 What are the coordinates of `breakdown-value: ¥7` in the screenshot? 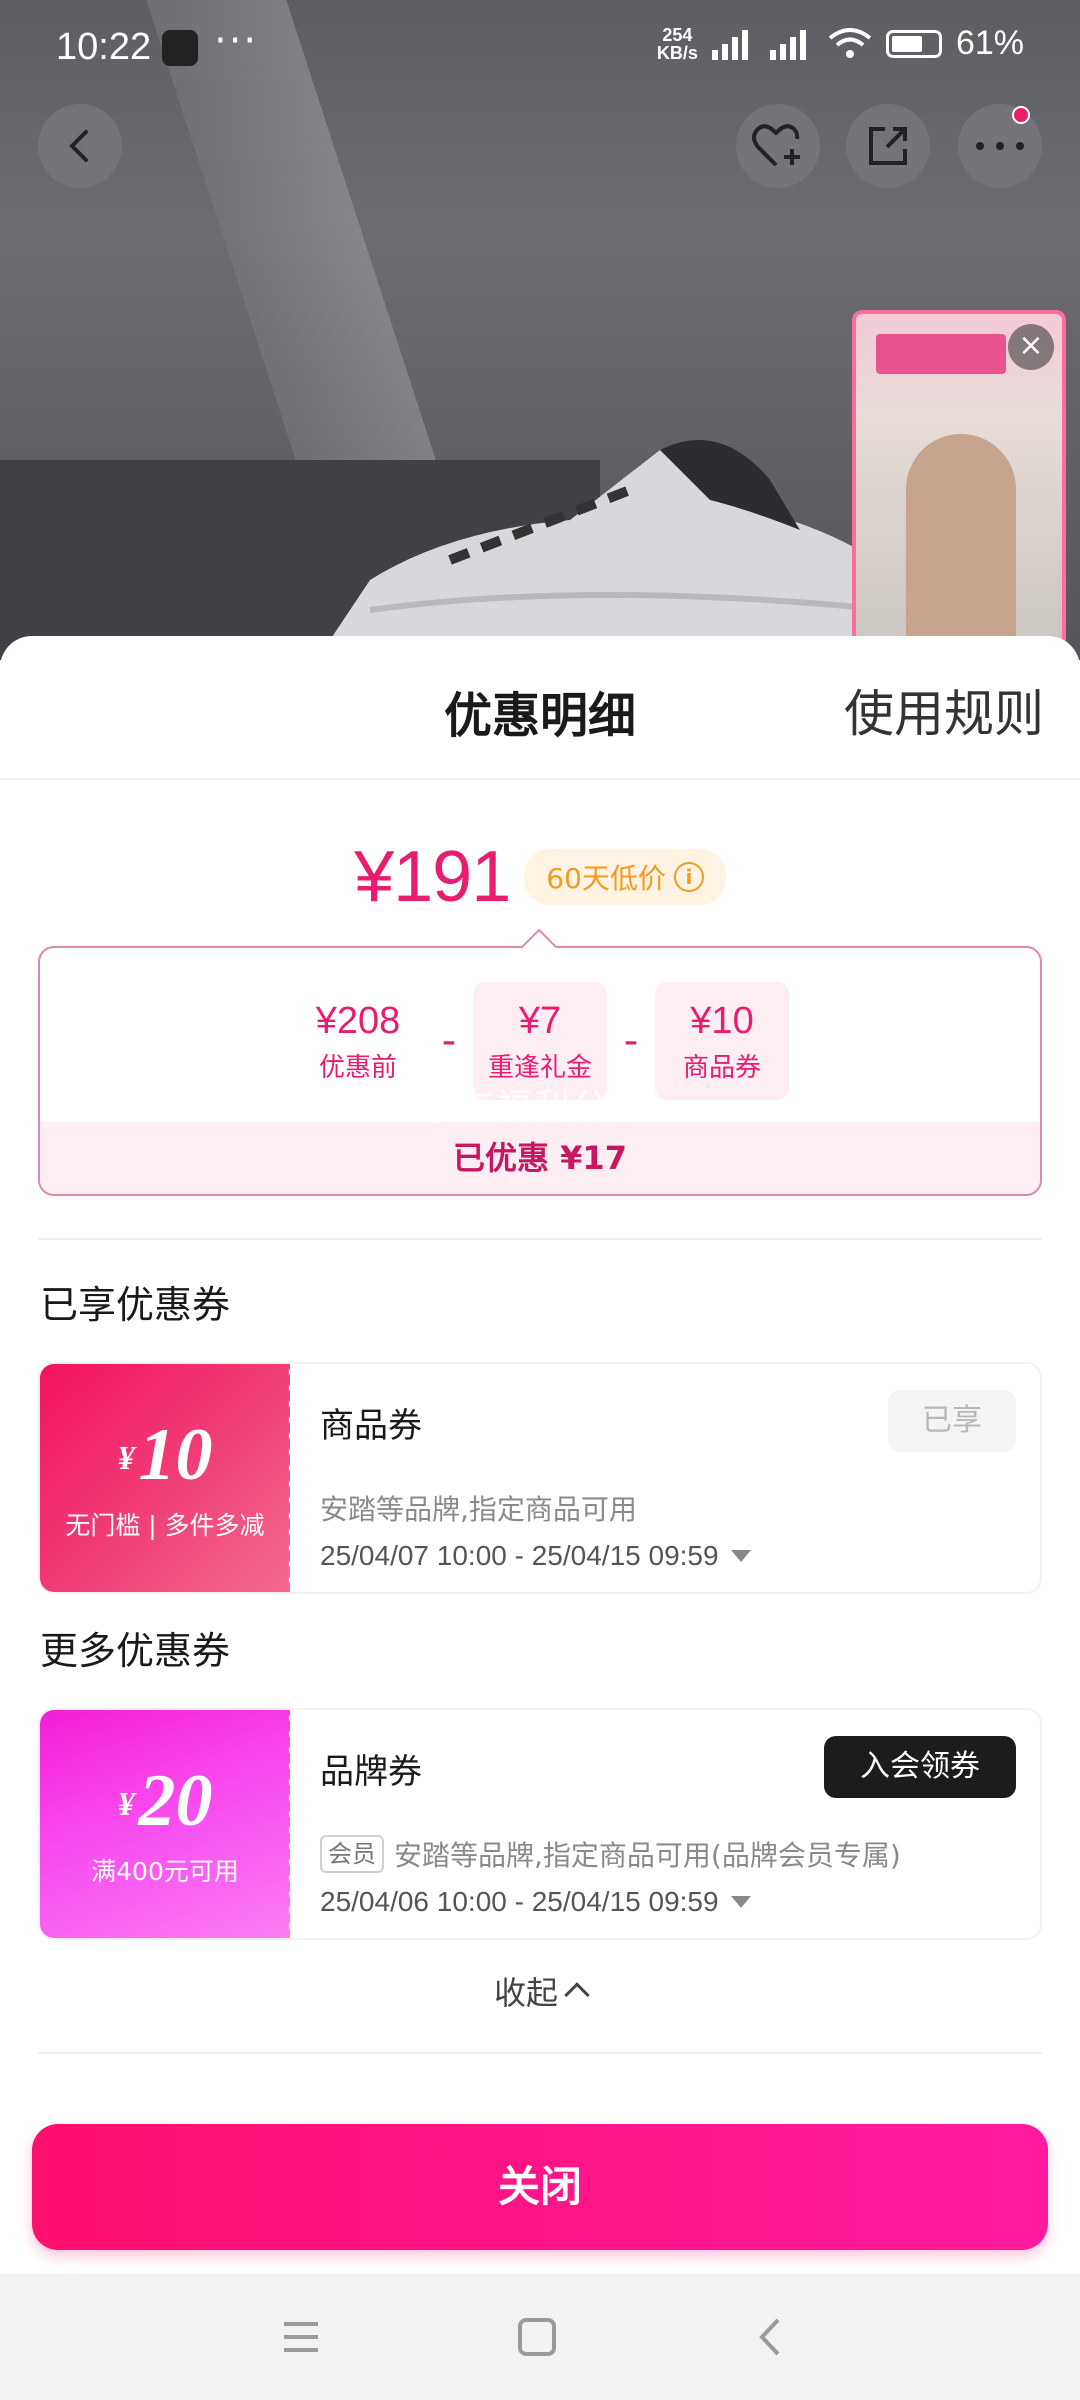 It's located at (540, 1021).